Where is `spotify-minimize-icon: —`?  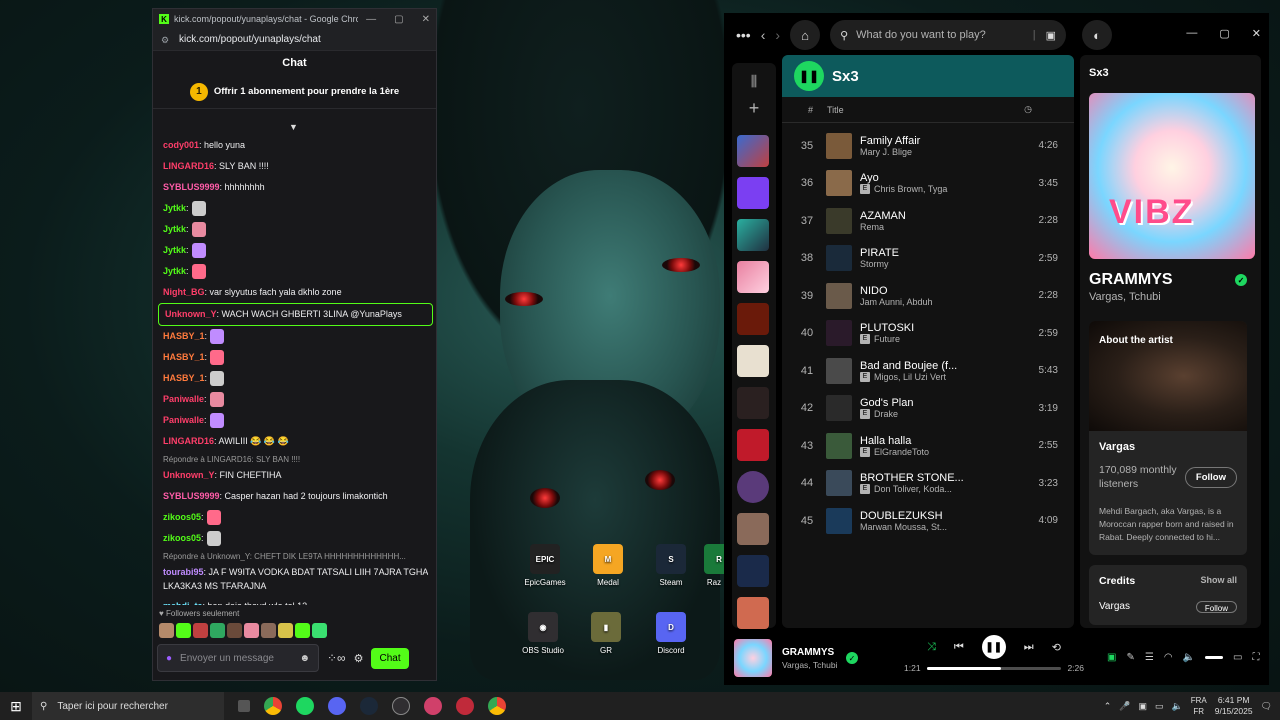
spotify-minimize-icon: — is located at coordinates (1191, 33).